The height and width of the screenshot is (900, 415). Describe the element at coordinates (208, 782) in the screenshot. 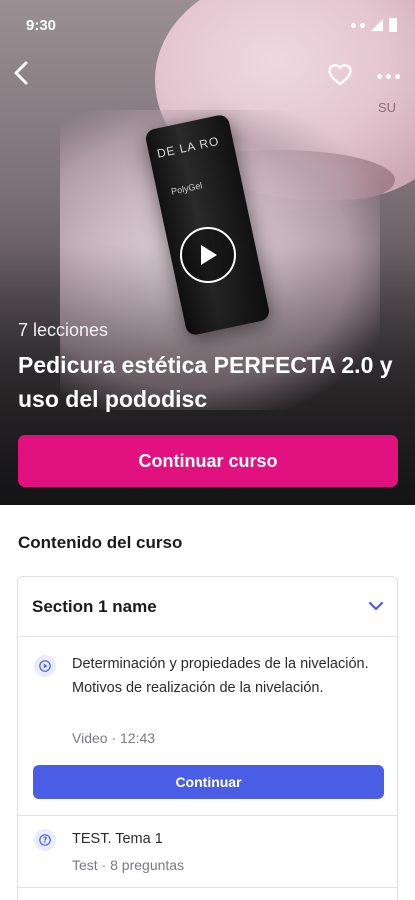

I see `continue-lesson-button: Continuar` at that location.